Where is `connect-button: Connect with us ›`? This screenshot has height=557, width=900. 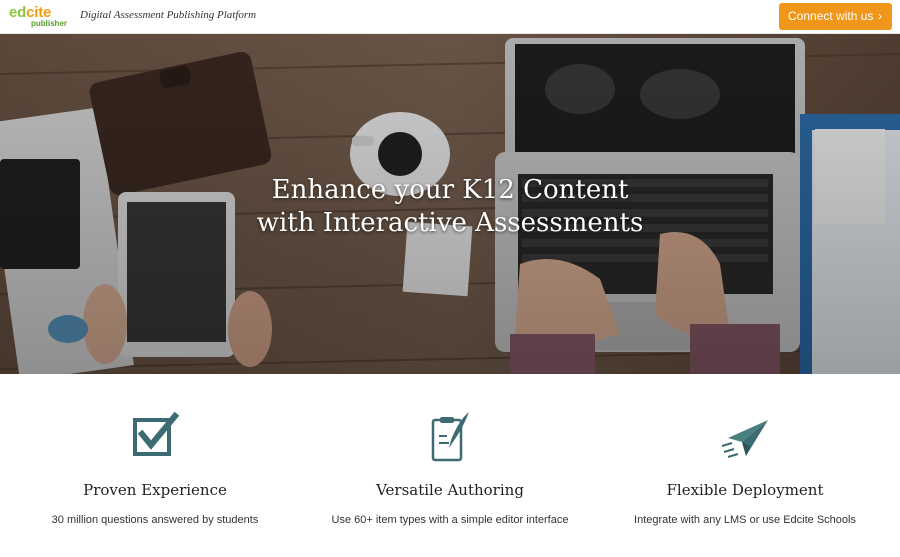 connect-button: Connect with us › is located at coordinates (835, 16).